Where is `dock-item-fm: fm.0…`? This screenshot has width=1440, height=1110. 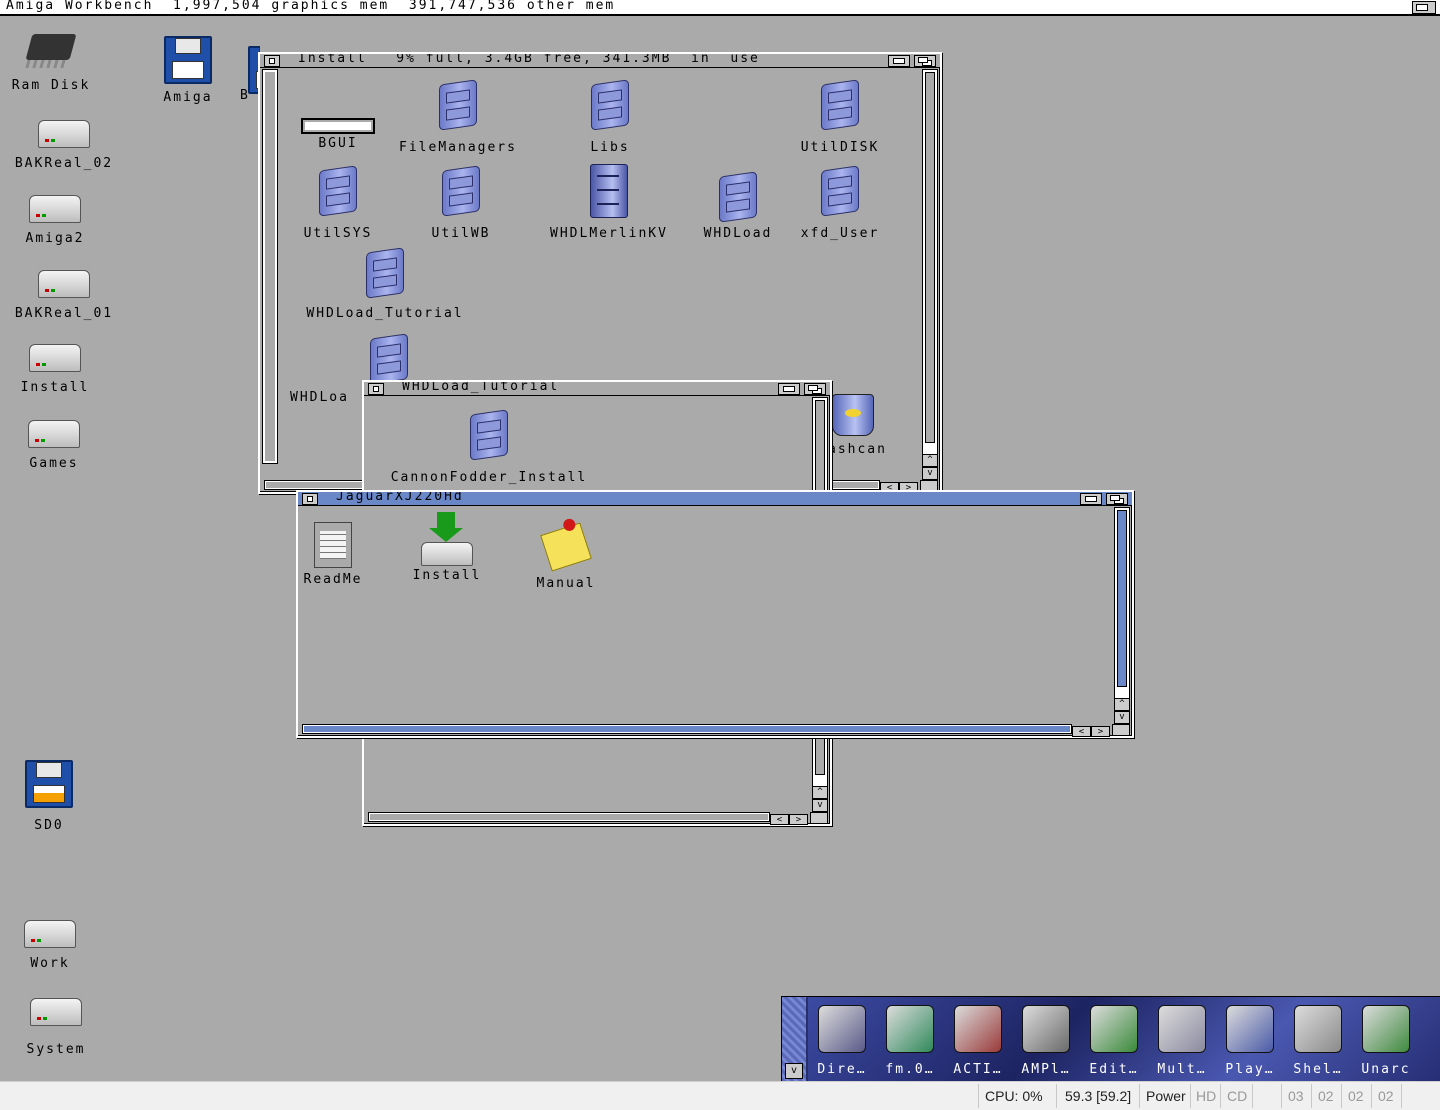 dock-item-fm: fm.0… is located at coordinates (910, 1039).